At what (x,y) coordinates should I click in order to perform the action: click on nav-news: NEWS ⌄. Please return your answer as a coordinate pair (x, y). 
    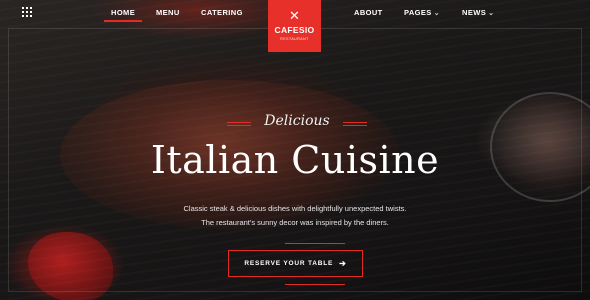
    Looking at the image, I should click on (478, 12).